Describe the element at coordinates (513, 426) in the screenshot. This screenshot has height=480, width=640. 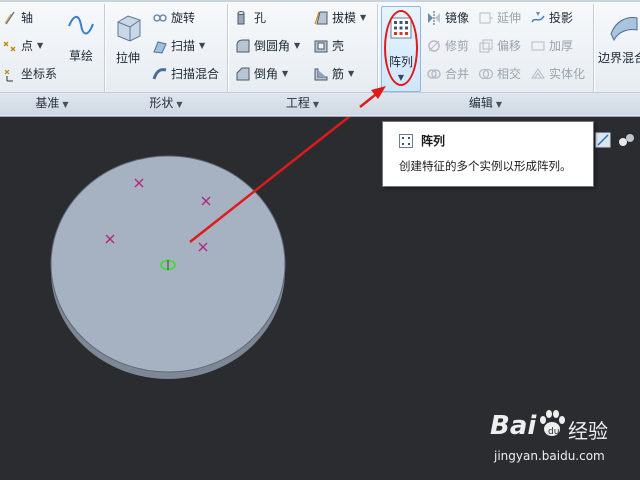
I see `watermark-brand: Bai` at that location.